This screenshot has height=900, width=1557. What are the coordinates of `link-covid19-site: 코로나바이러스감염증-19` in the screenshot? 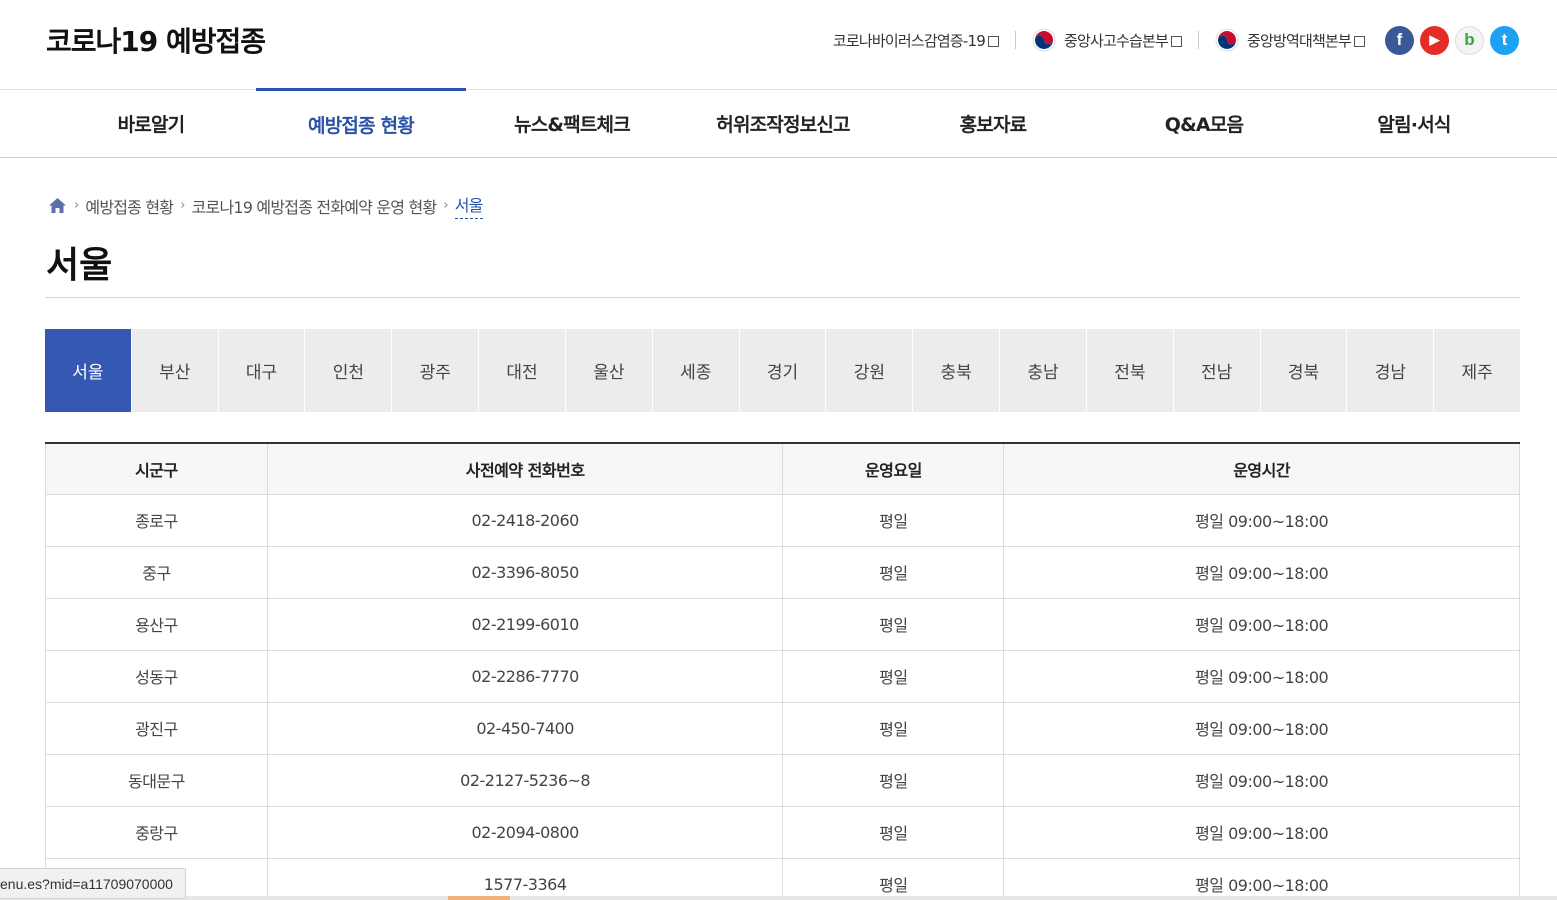 It's located at (916, 40).